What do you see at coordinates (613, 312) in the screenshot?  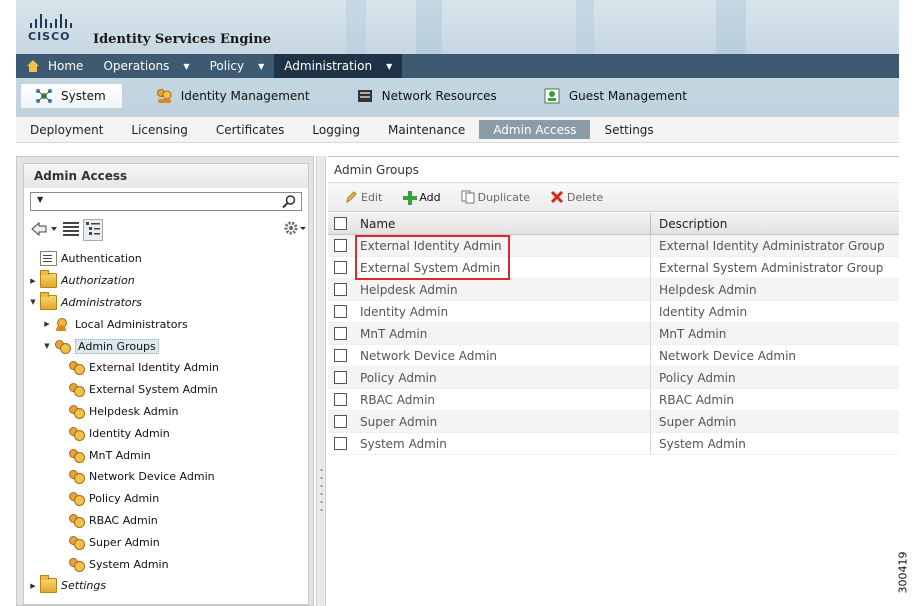 I see `table-row: Identity Admin Identity Admin` at bounding box center [613, 312].